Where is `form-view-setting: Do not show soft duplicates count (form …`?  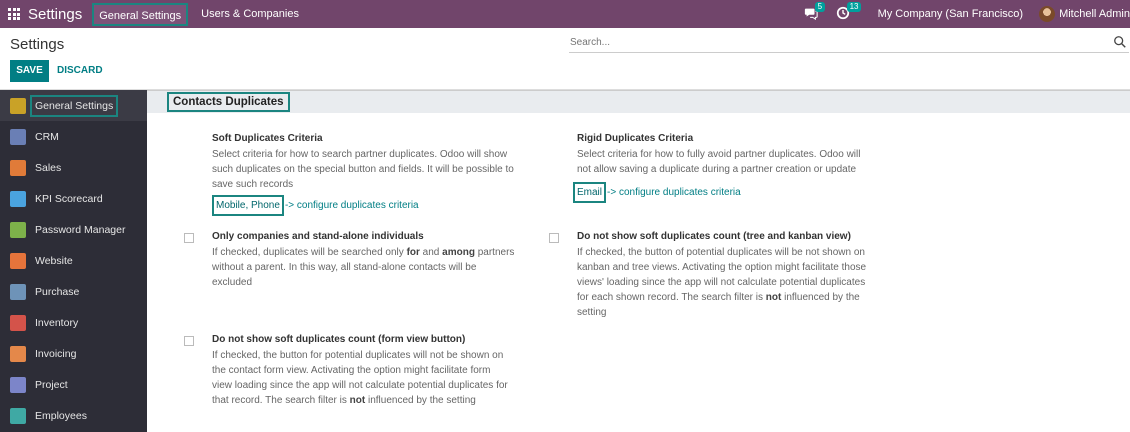
form-view-setting: Do not show soft duplicates count (form … is located at coordinates (377, 370).